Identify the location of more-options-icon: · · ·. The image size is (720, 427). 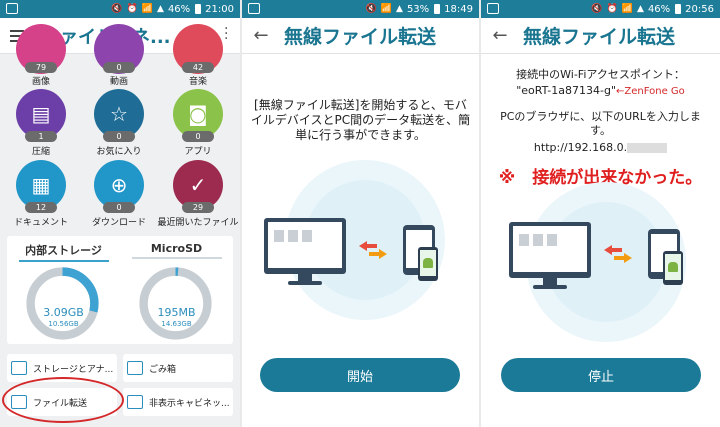
(226, 34).